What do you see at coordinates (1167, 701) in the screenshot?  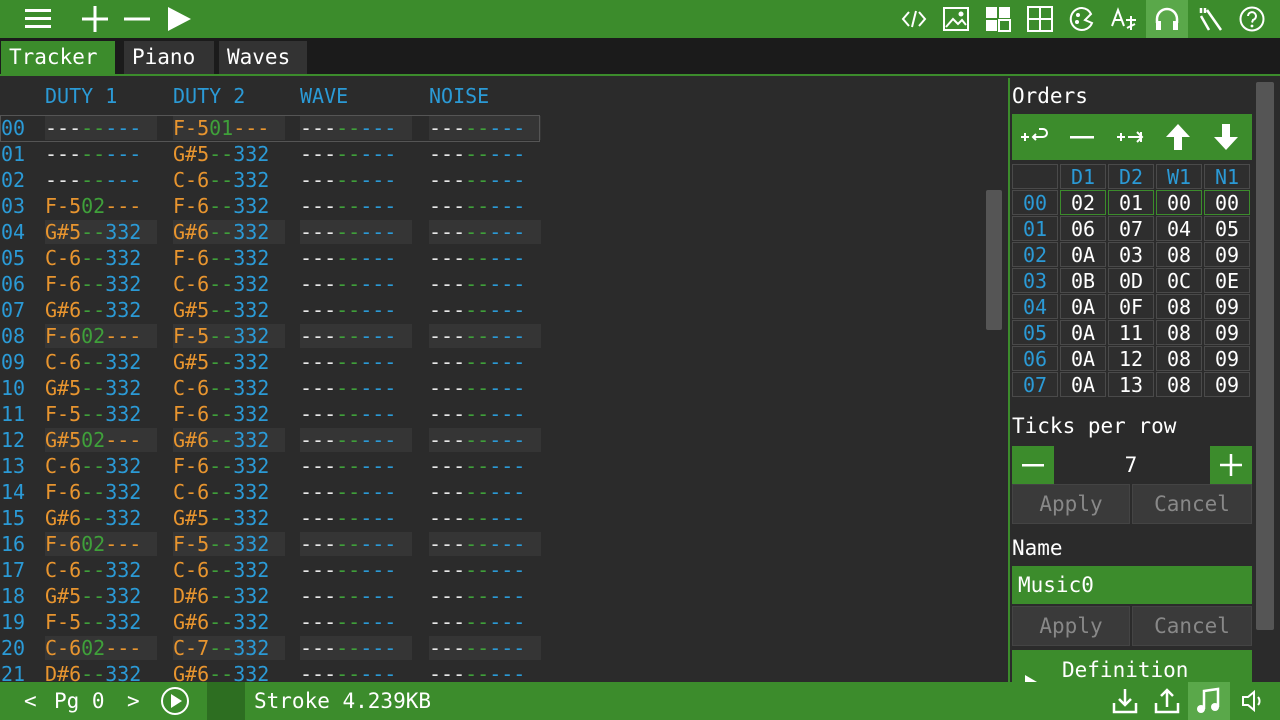 I see `export-icon` at bounding box center [1167, 701].